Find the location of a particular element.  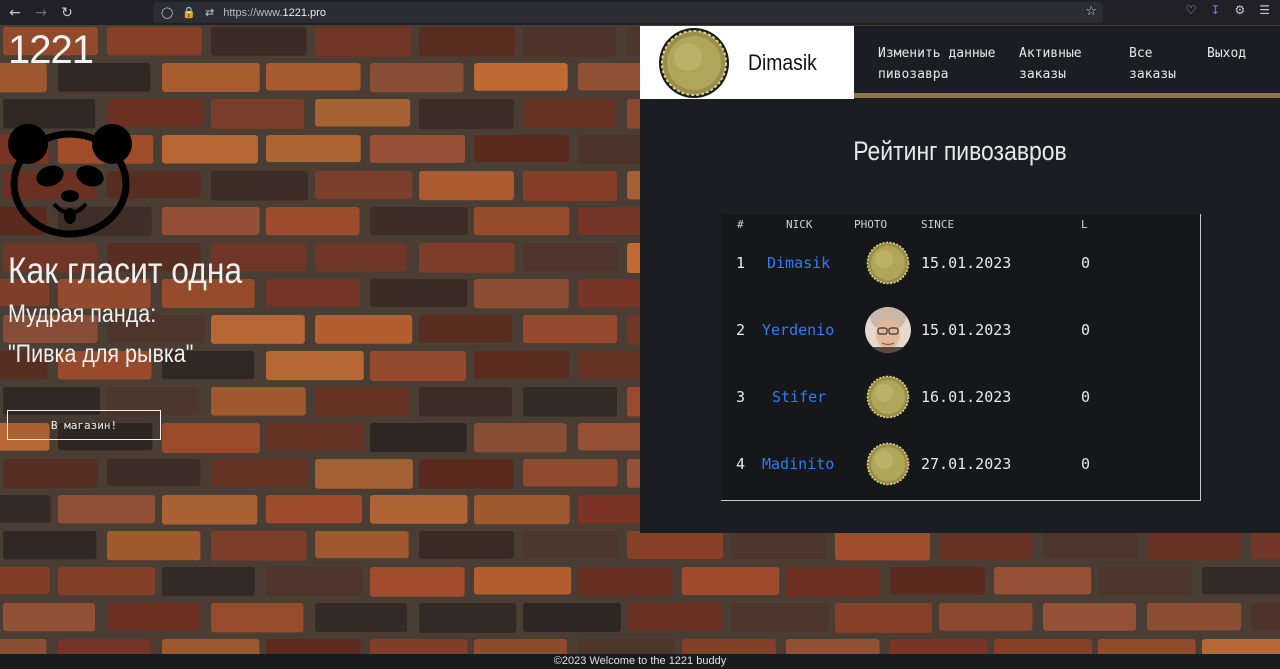

rank-cell: 4 is located at coordinates (741, 464).